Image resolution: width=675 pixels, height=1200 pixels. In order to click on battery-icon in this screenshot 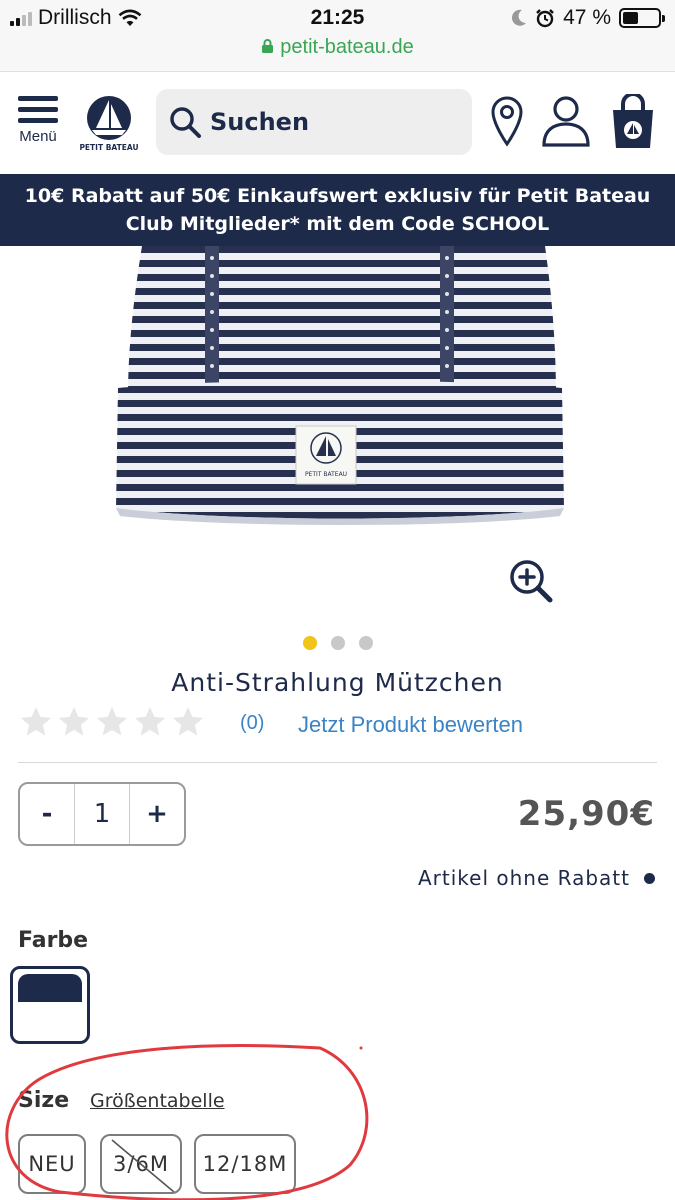, I will do `click(642, 18)`.